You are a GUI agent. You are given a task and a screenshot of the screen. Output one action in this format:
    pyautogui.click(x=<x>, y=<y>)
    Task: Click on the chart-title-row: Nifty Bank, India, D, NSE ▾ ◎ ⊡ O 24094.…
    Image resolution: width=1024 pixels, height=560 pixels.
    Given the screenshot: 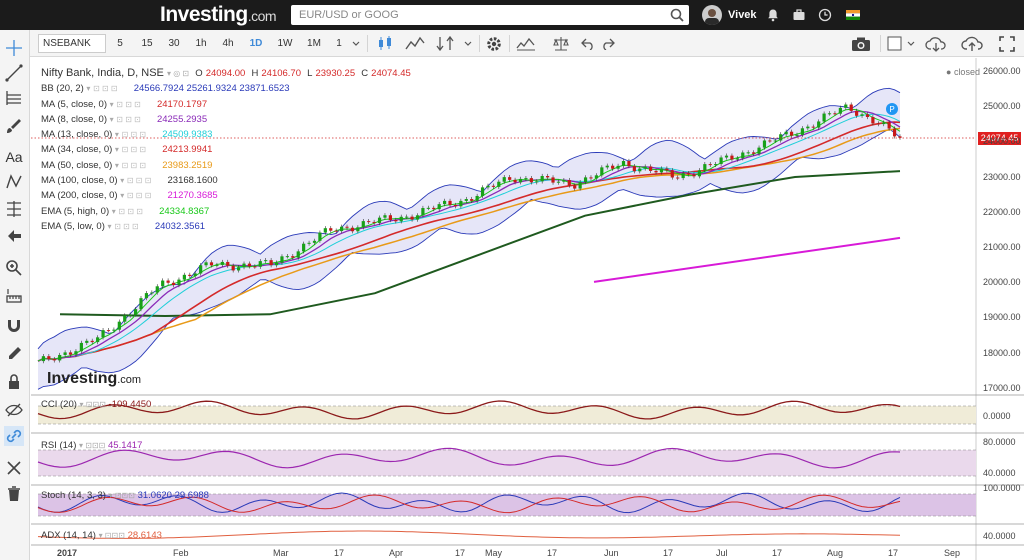 What is the action you would take?
    pyautogui.click(x=226, y=73)
    